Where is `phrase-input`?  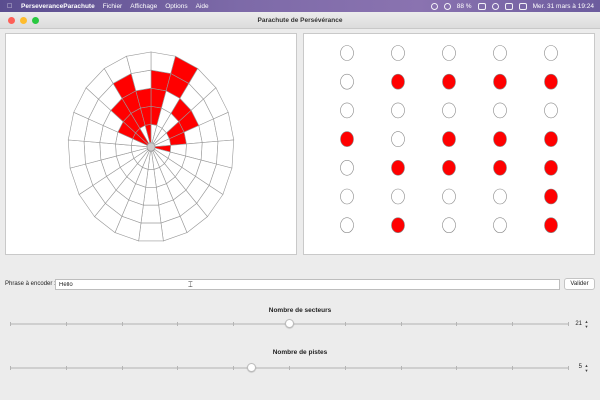
phrase-input is located at coordinates (307, 284).